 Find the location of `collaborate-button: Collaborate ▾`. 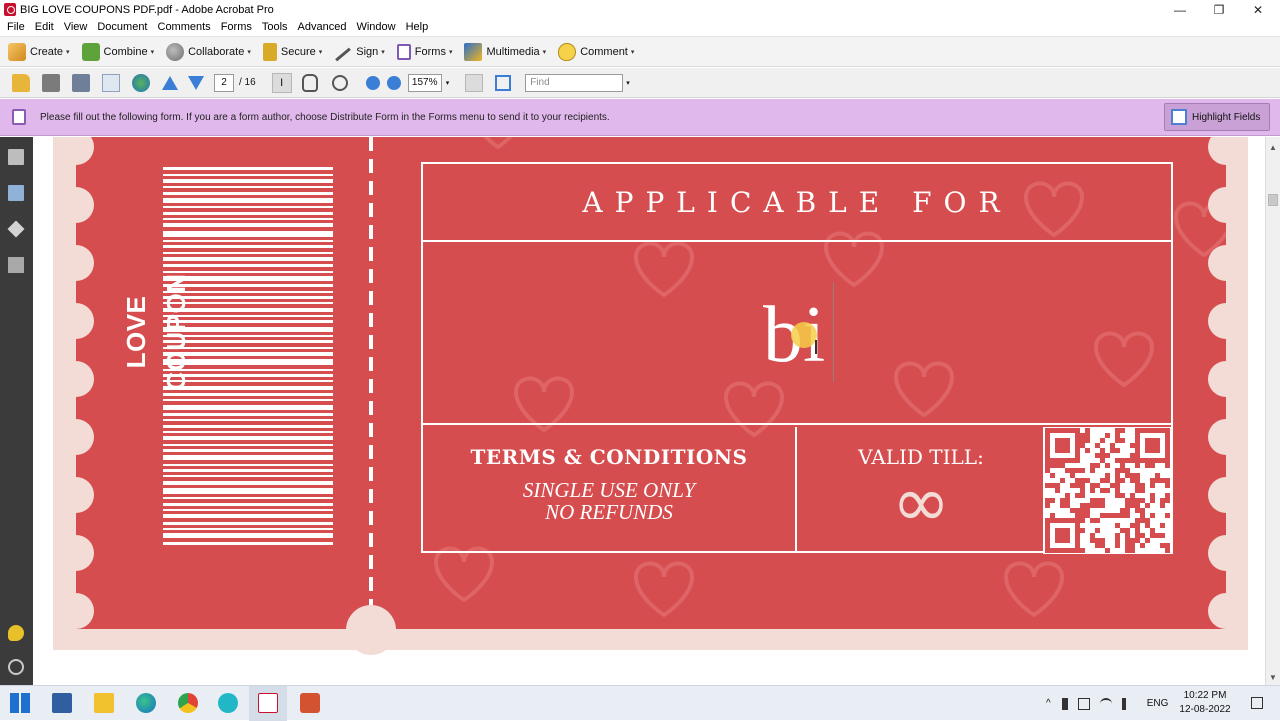

collaborate-button: Collaborate ▾ is located at coordinates (208, 51).